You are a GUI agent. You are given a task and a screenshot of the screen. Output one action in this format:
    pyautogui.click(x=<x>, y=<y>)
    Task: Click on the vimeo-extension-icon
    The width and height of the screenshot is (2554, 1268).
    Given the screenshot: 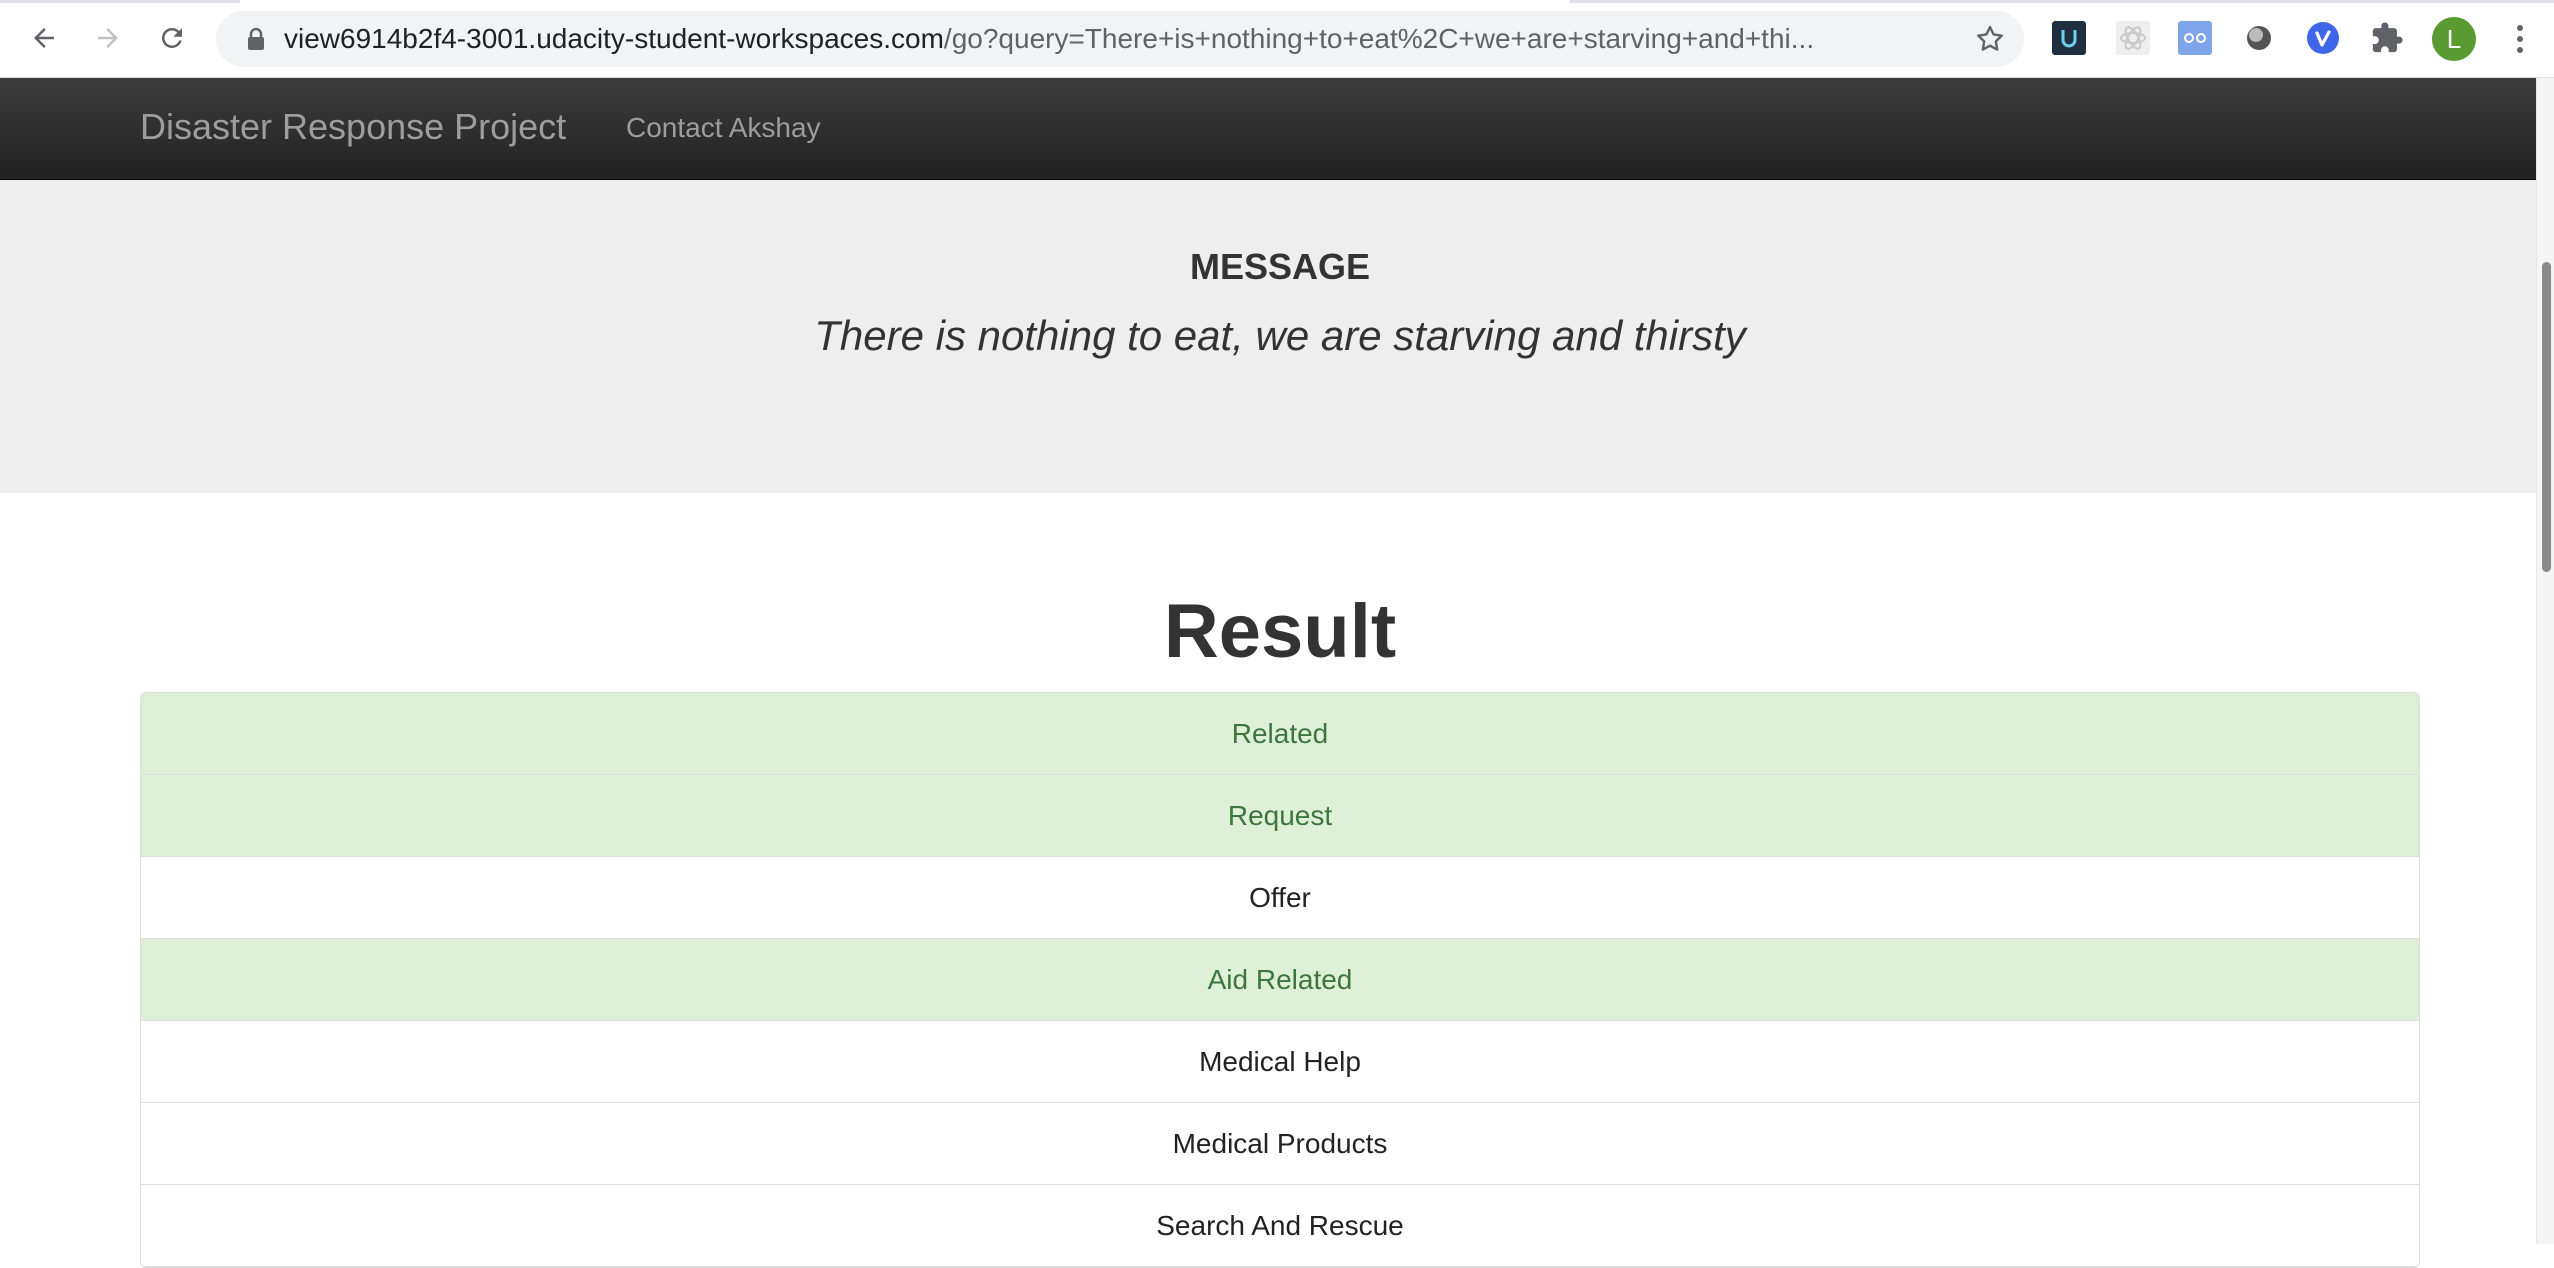 What is the action you would take?
    pyautogui.click(x=2323, y=38)
    